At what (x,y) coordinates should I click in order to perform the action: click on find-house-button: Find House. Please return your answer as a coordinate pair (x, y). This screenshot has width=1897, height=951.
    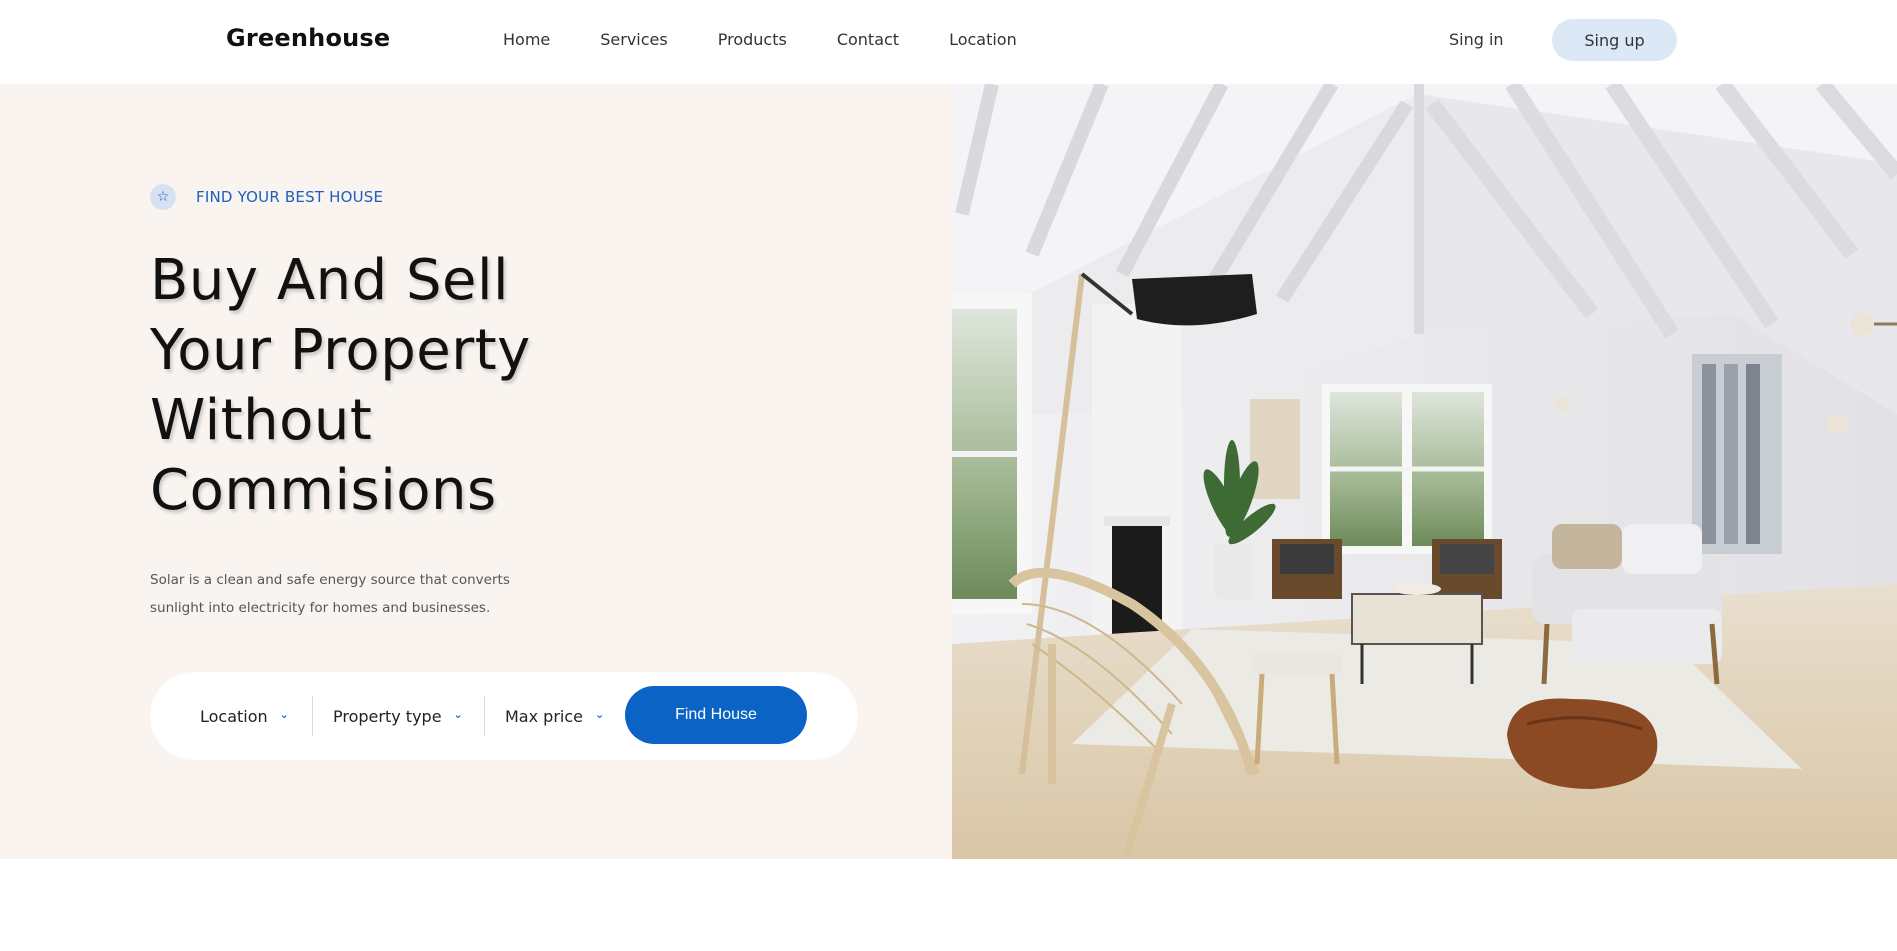
    Looking at the image, I should click on (716, 715).